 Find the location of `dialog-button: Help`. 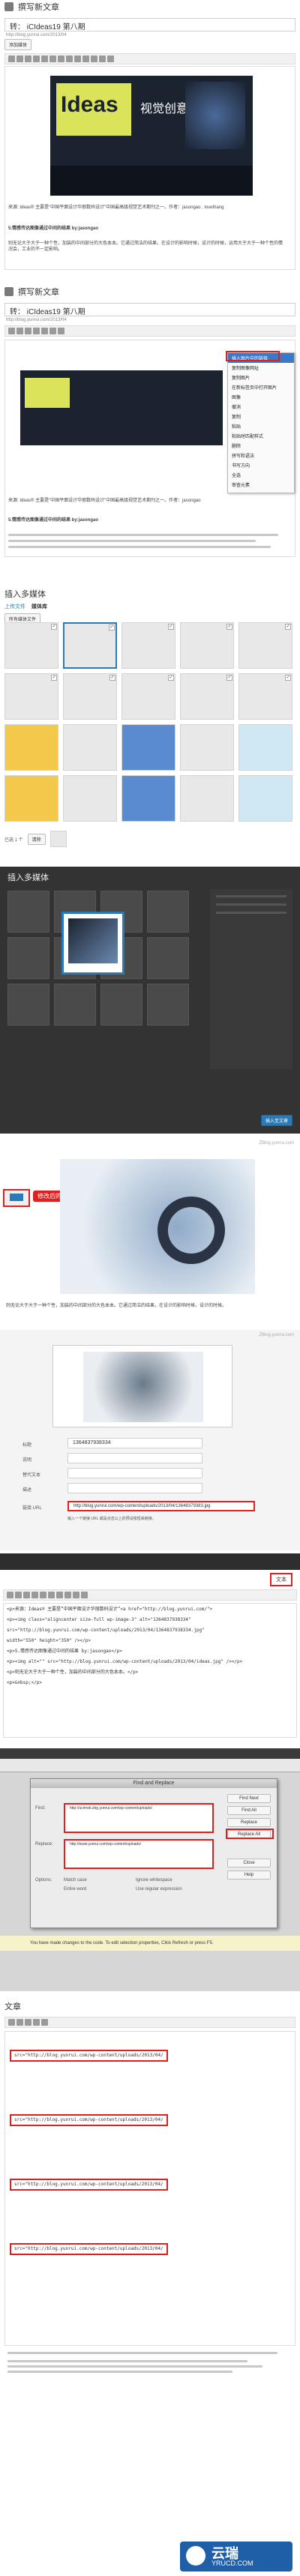

dialog-button: Help is located at coordinates (249, 1875).